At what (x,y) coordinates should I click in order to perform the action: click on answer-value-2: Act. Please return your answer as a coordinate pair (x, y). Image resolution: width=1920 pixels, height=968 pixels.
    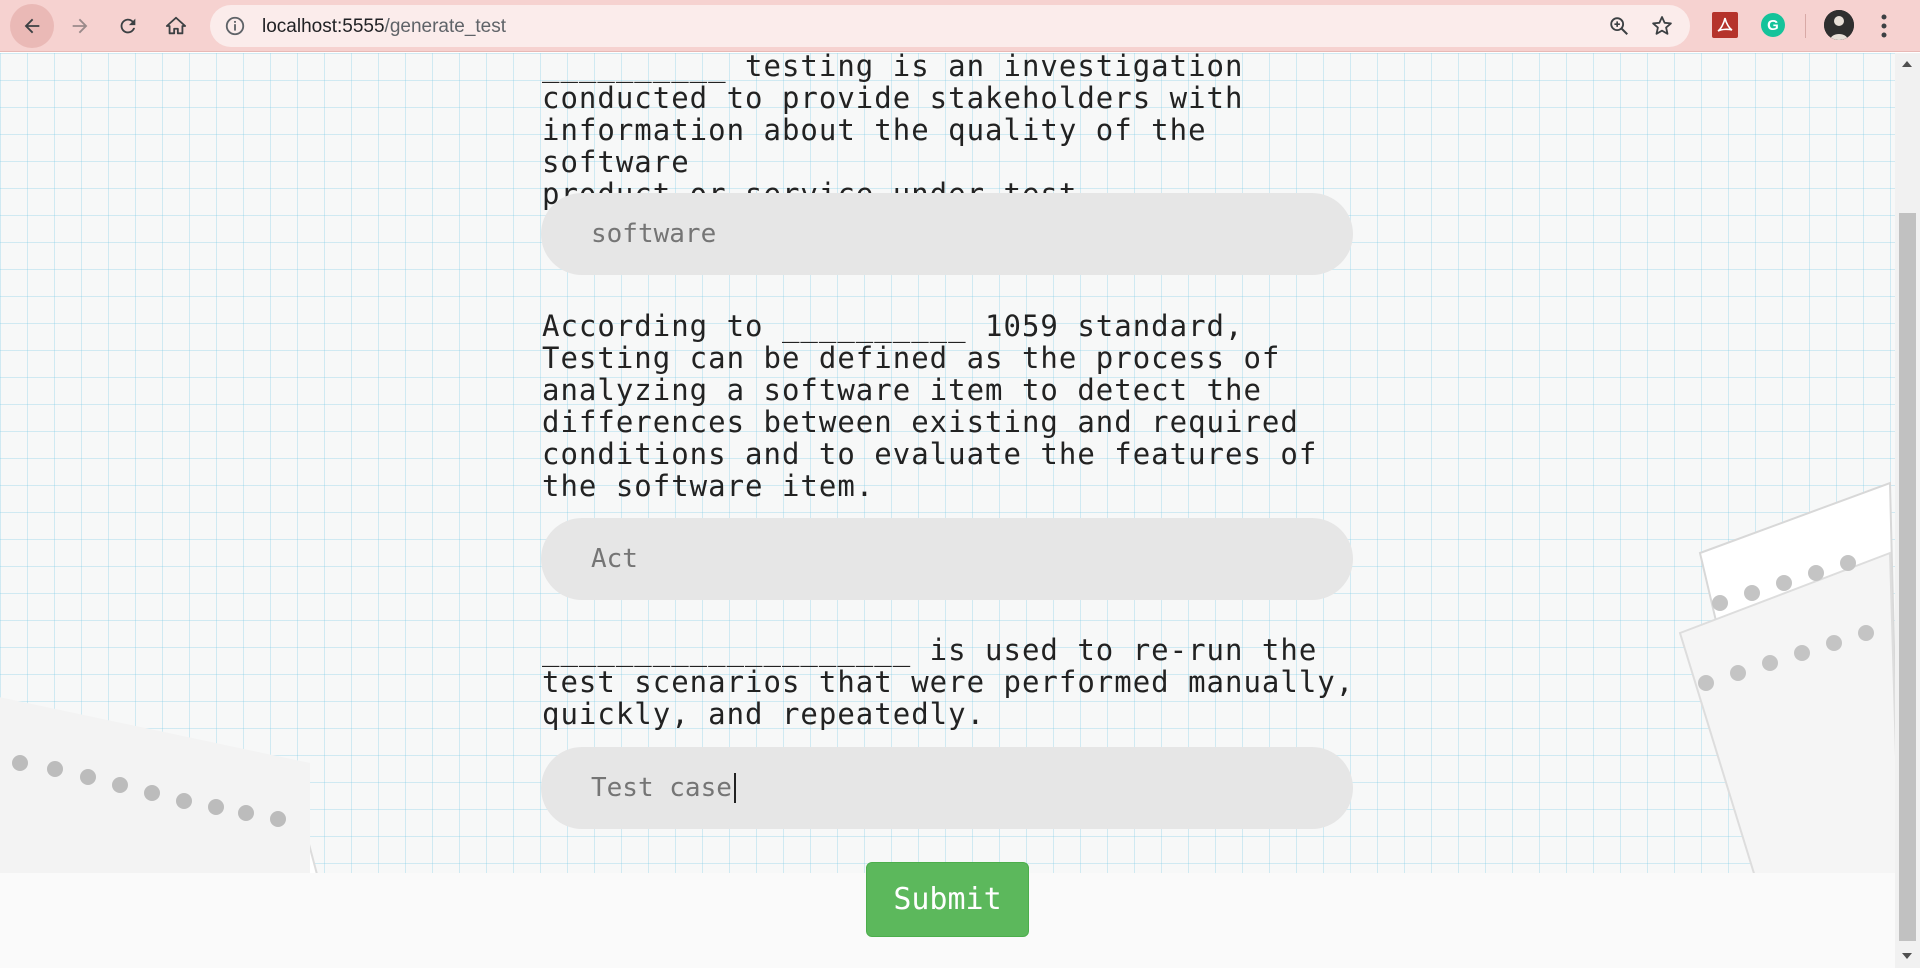
    Looking at the image, I should click on (614, 559).